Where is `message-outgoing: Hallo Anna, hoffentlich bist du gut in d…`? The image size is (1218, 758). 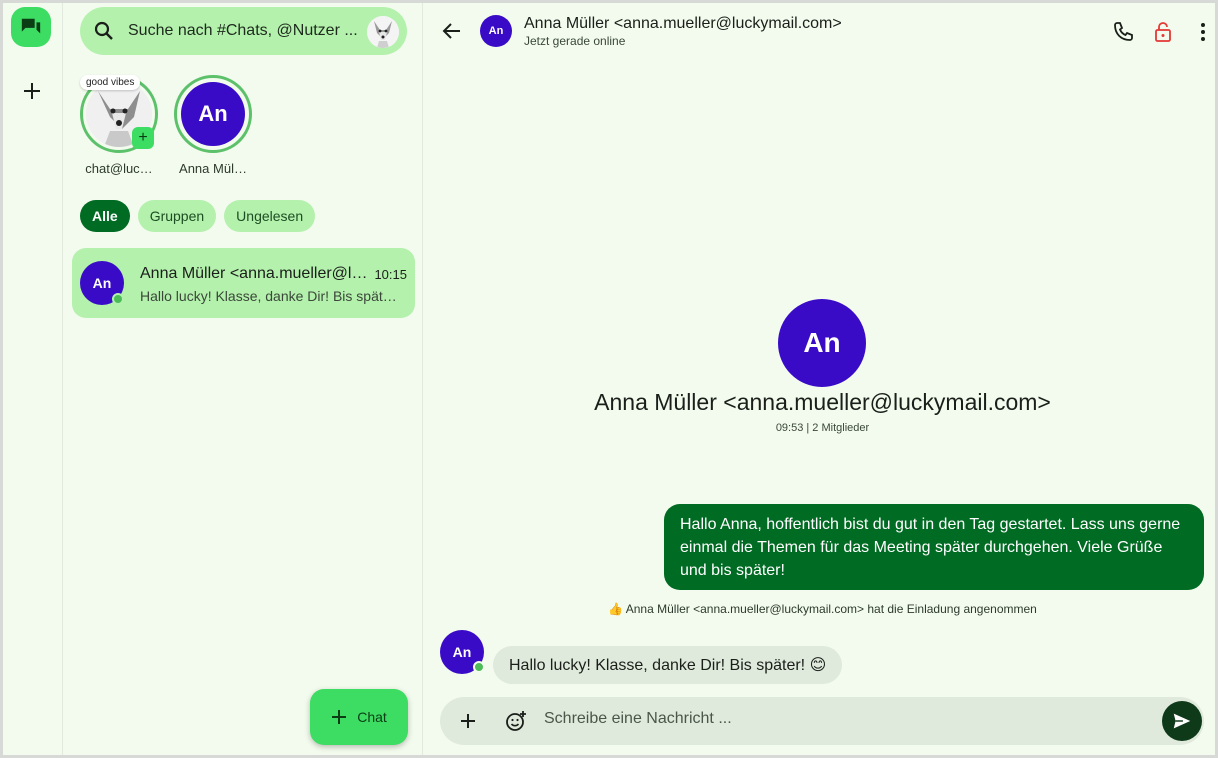
message-outgoing: Hallo Anna, hoffentlich bist du gut in d… is located at coordinates (934, 547).